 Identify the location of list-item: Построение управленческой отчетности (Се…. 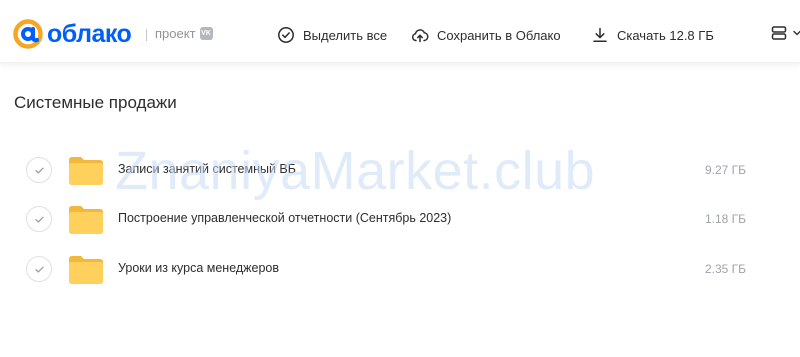
(399, 220).